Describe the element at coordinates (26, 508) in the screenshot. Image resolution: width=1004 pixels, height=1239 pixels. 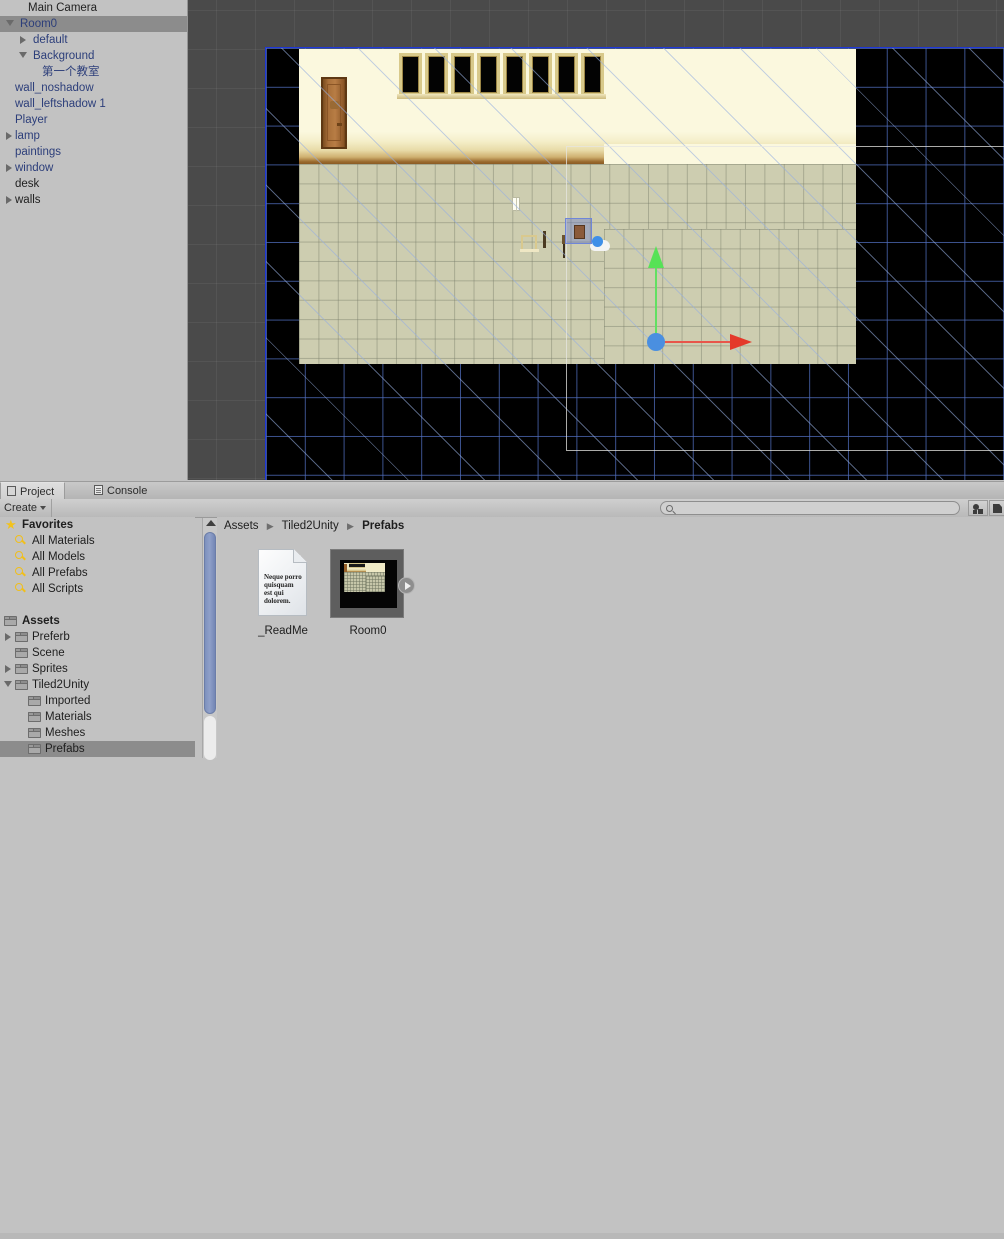
I see `create-button: Create` at that location.